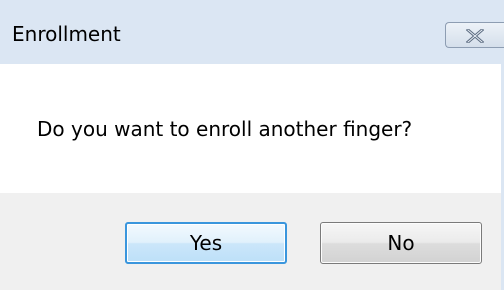 The image size is (504, 290). I want to click on window-title: Enrollment, so click(66, 34).